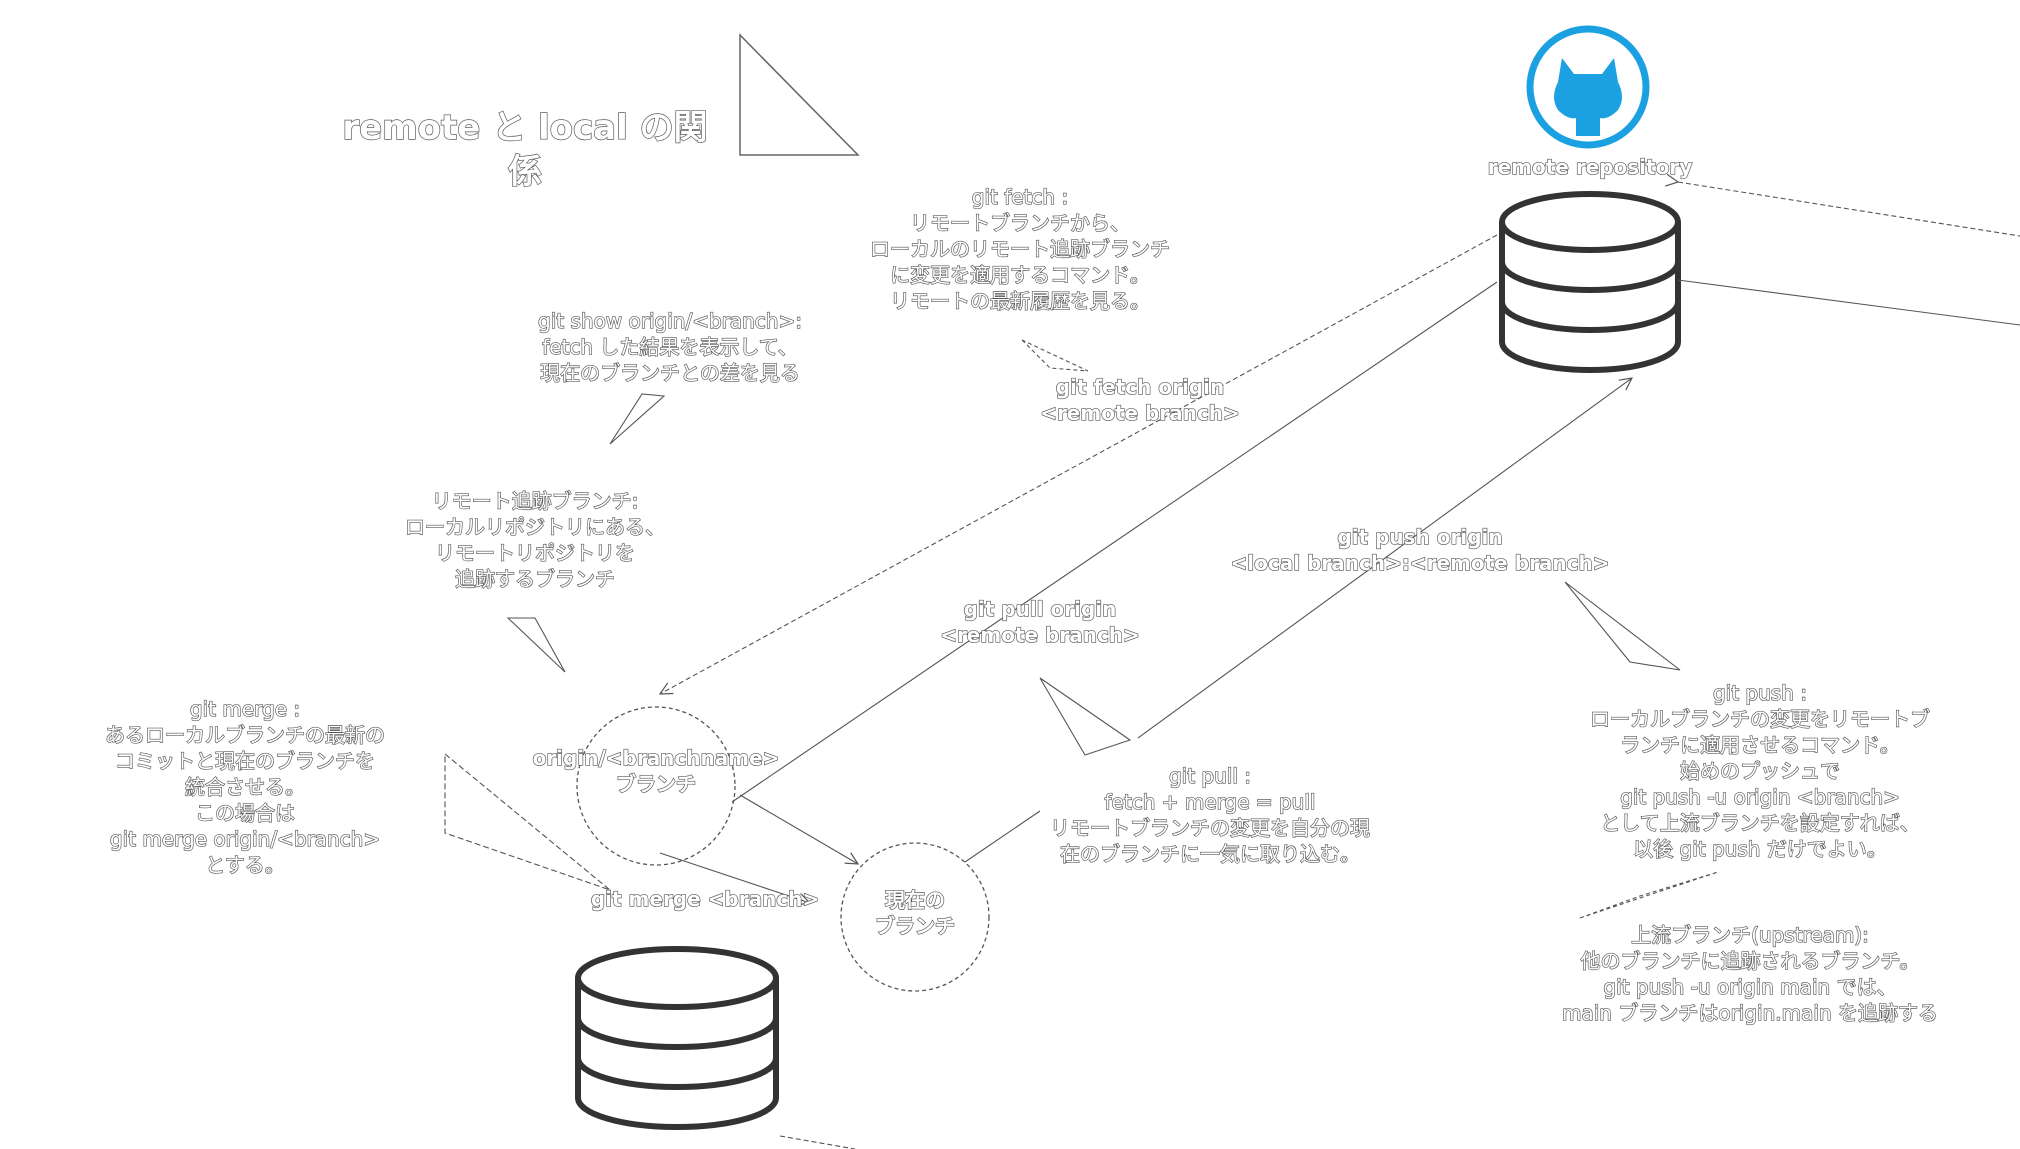 The height and width of the screenshot is (1149, 2020). I want to click on remote-database-icon, so click(1590, 282).